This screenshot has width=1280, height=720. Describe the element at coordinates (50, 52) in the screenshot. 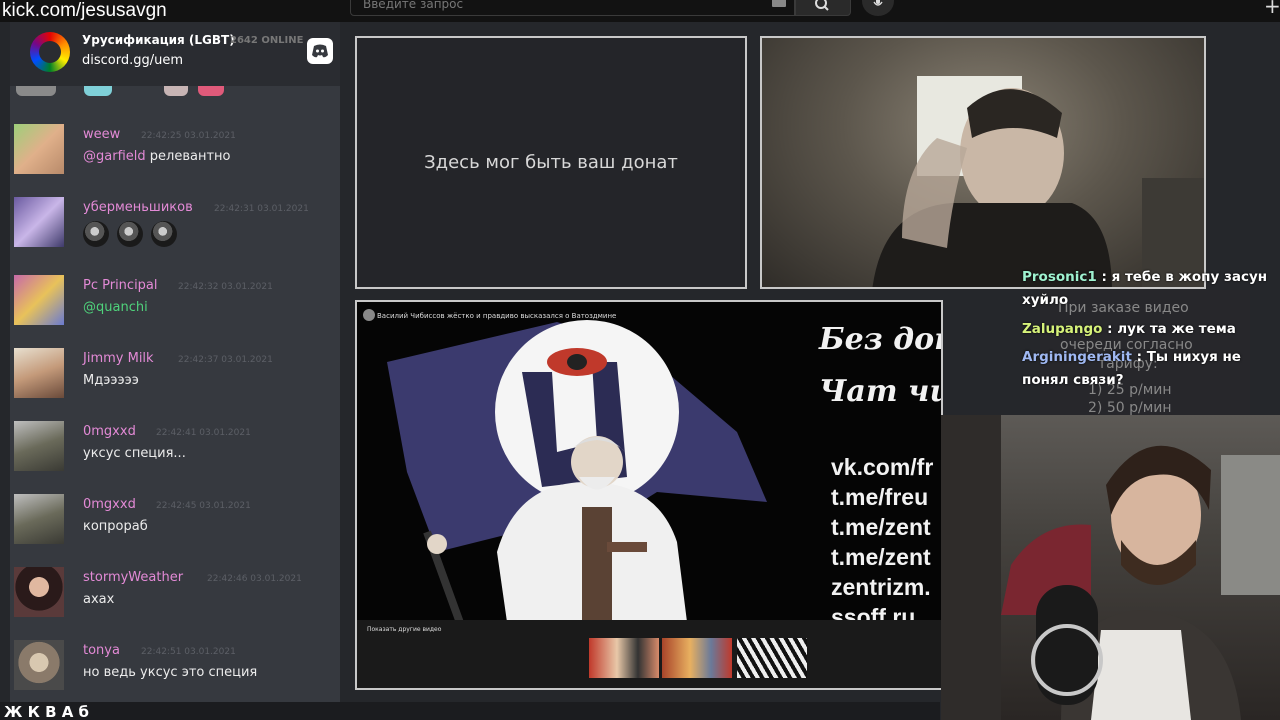

I see `server-logo` at that location.